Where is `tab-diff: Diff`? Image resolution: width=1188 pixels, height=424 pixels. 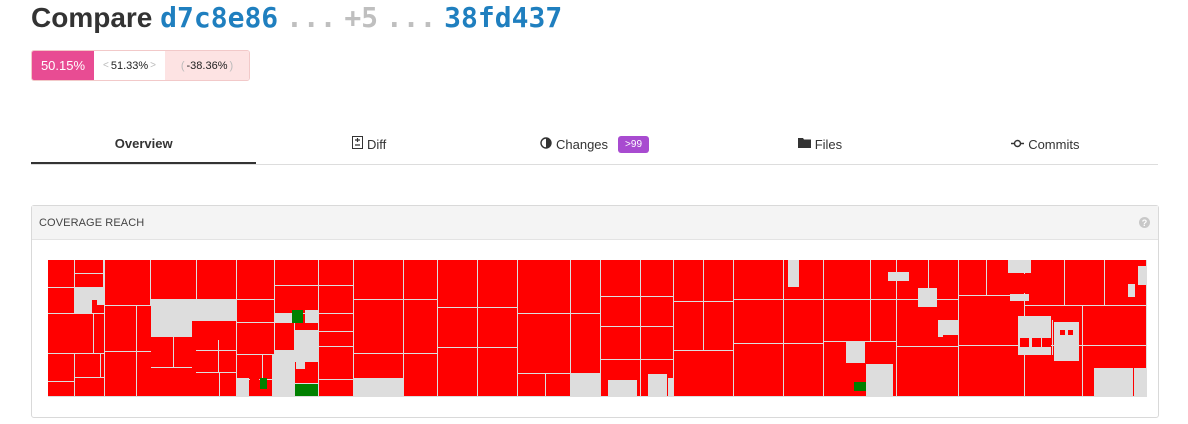
tab-diff: Diff is located at coordinates (368, 144).